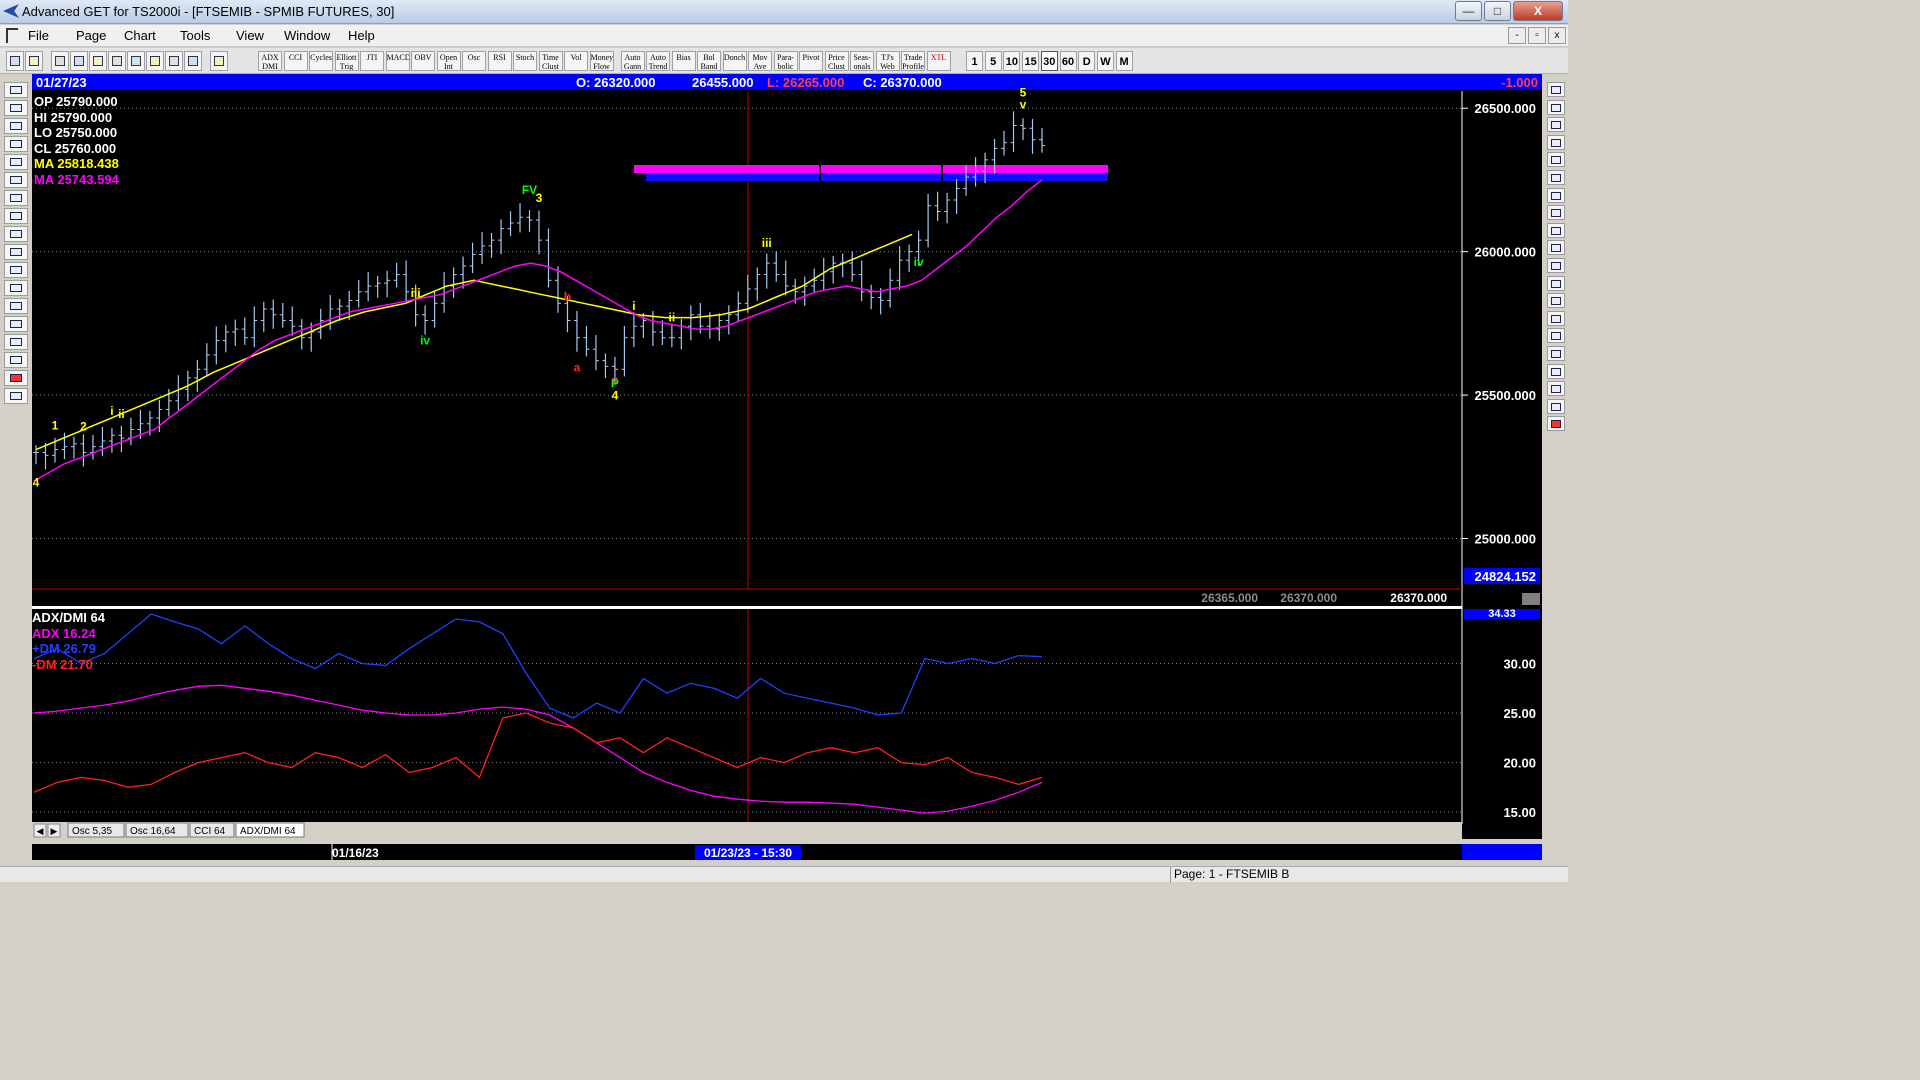 This screenshot has width=1920, height=1080. I want to click on pitchfork-icon, so click(1556, 265).